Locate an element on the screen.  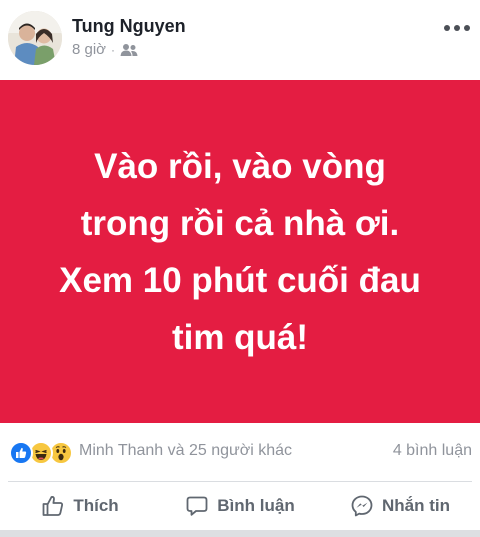
comment-label: Bình luận is located at coordinates (256, 505).